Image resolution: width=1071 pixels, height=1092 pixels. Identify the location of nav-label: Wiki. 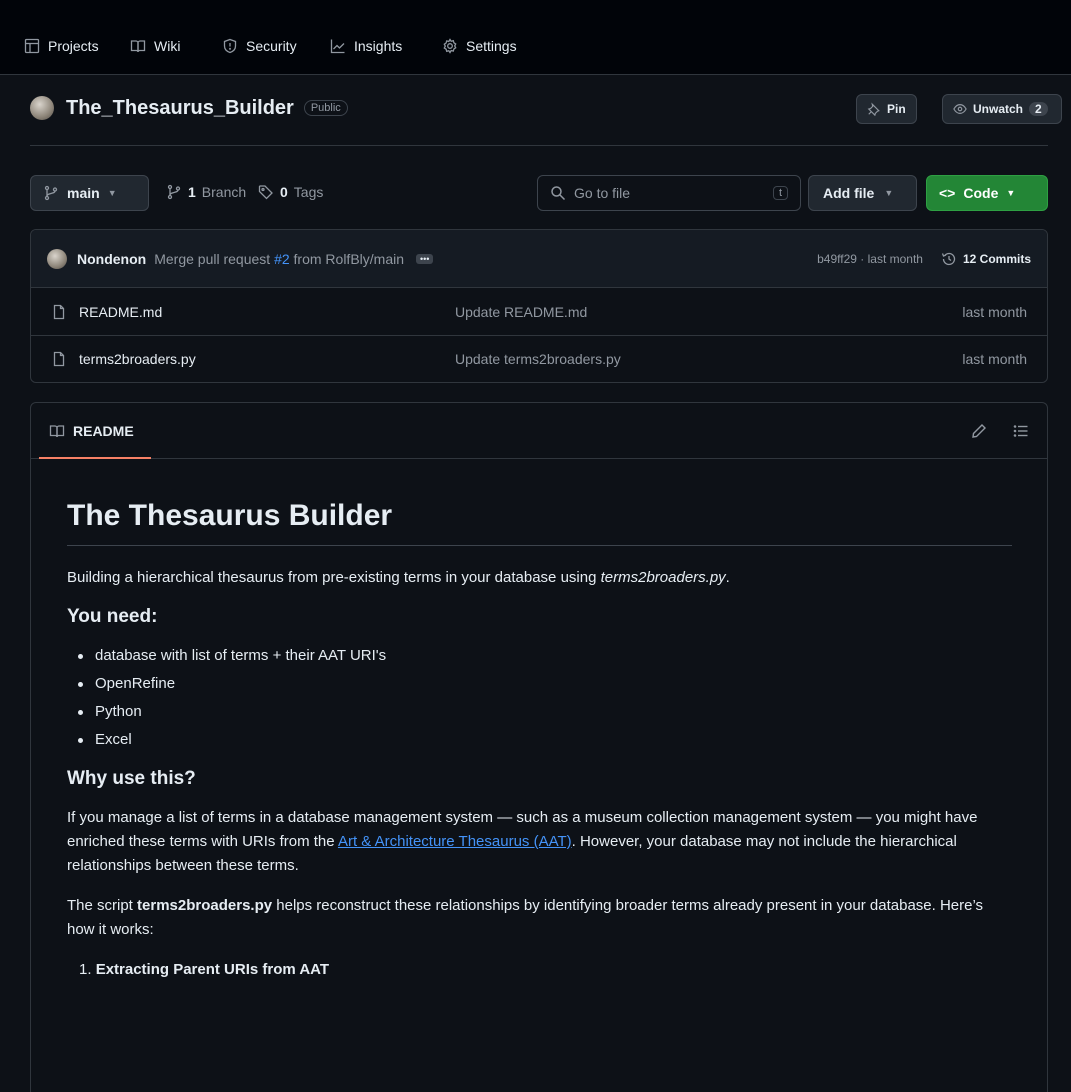
(167, 46).